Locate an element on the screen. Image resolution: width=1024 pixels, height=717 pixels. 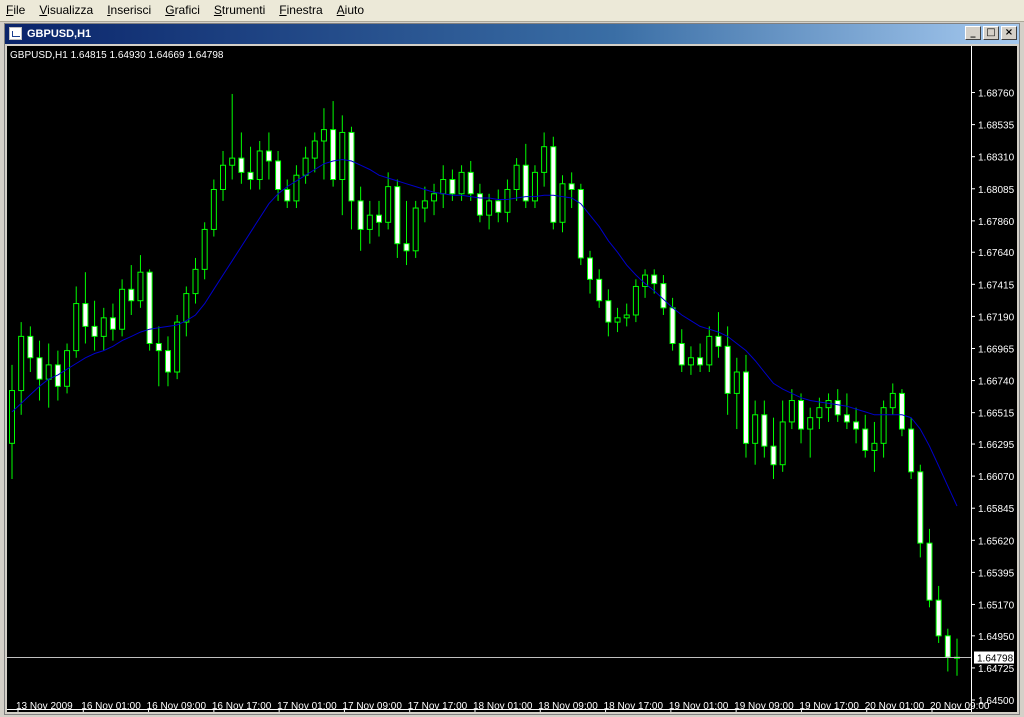
menu-label-rest: iuto is located at coordinates (354, 10).